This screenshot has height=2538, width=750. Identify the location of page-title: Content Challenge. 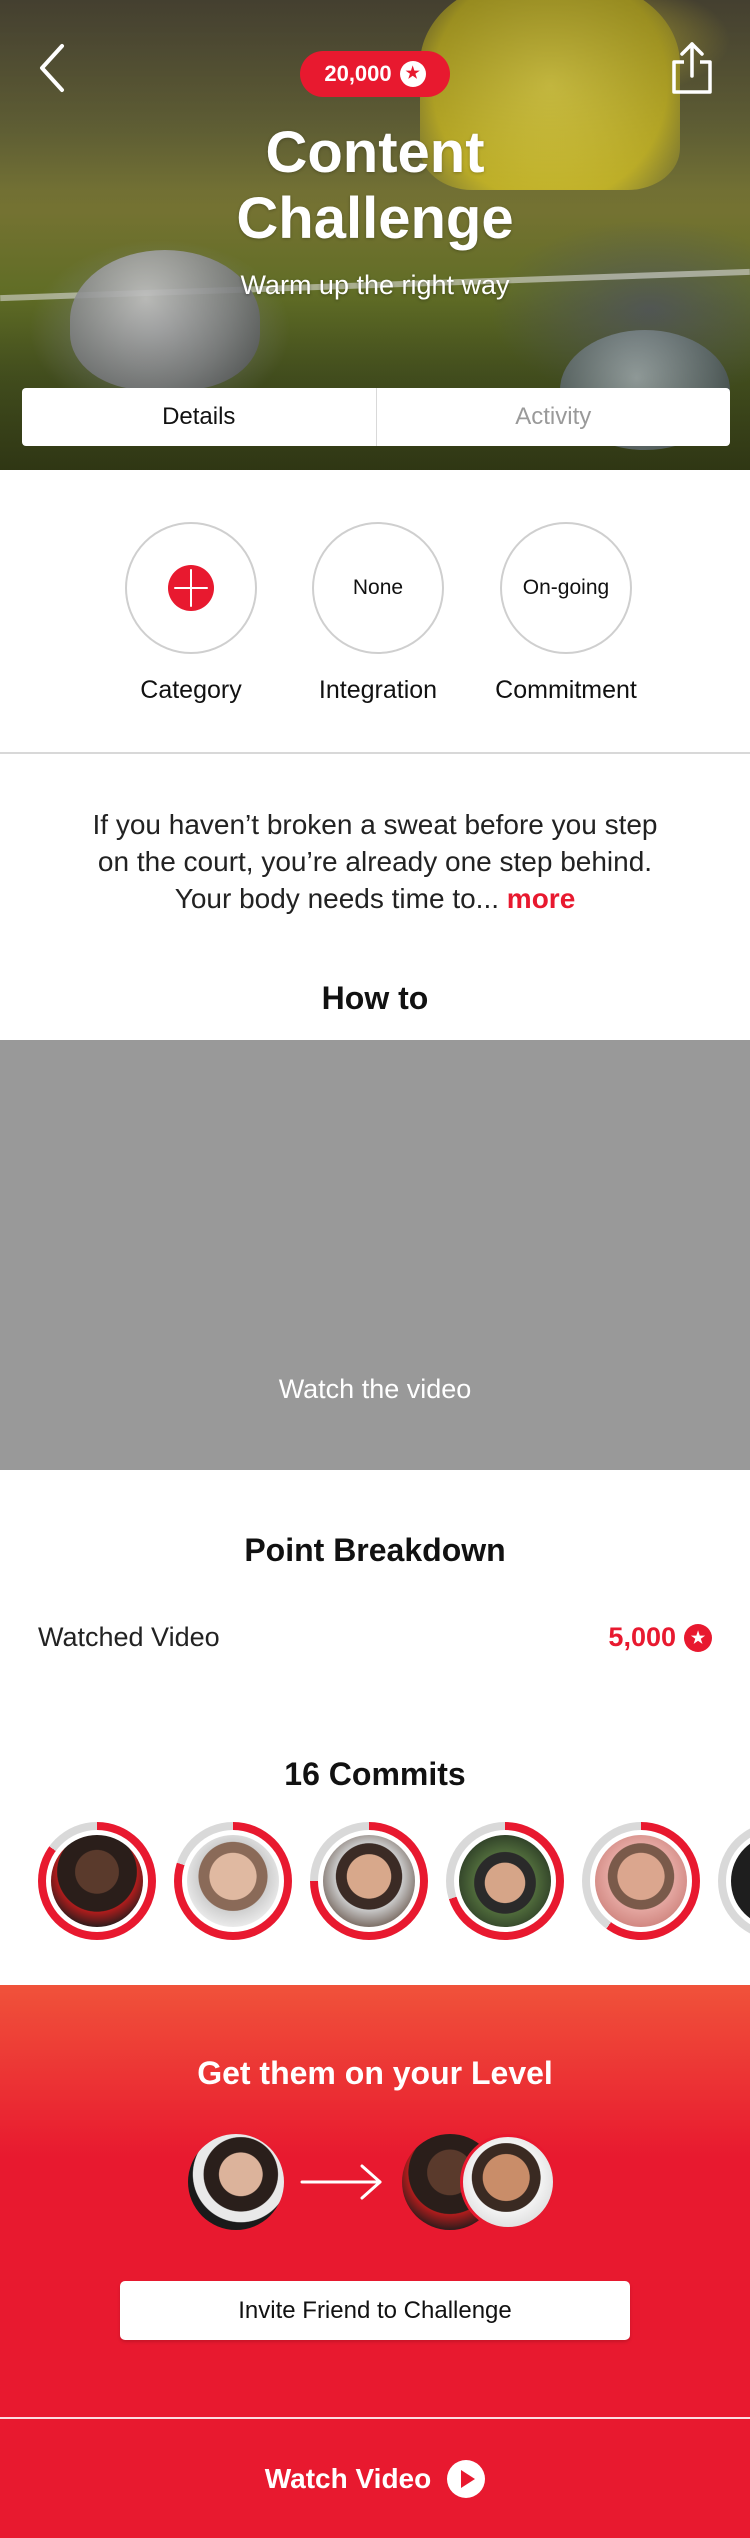
(375, 186).